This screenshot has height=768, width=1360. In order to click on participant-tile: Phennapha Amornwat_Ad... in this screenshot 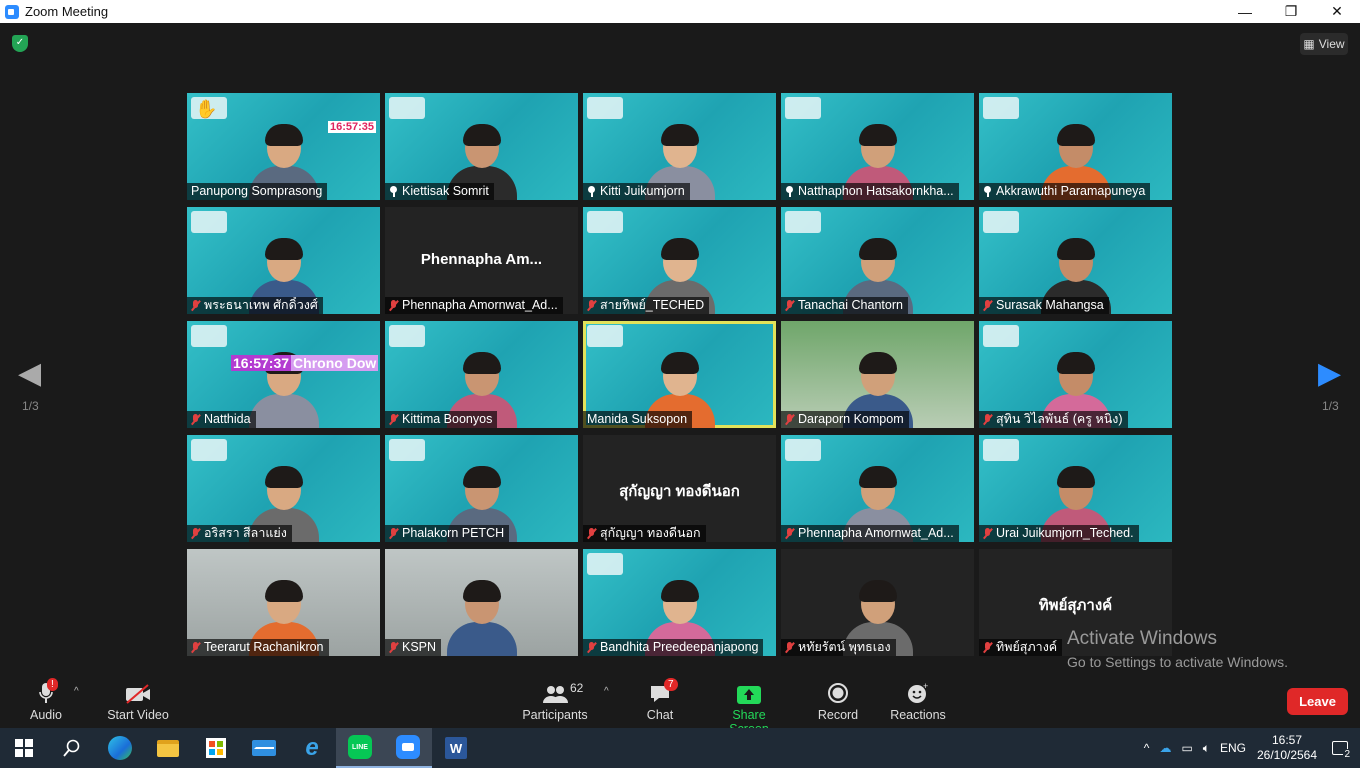, I will do `click(877, 488)`.